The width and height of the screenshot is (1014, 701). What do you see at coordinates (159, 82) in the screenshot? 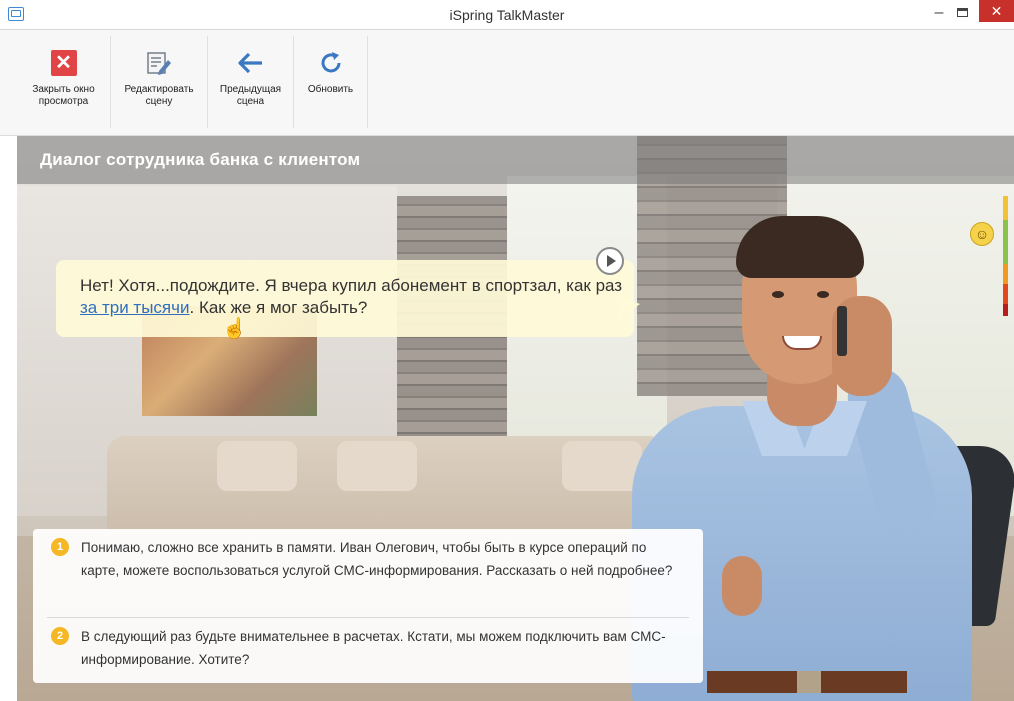
I see `edit-scene-button: Редактировать сцену` at bounding box center [159, 82].